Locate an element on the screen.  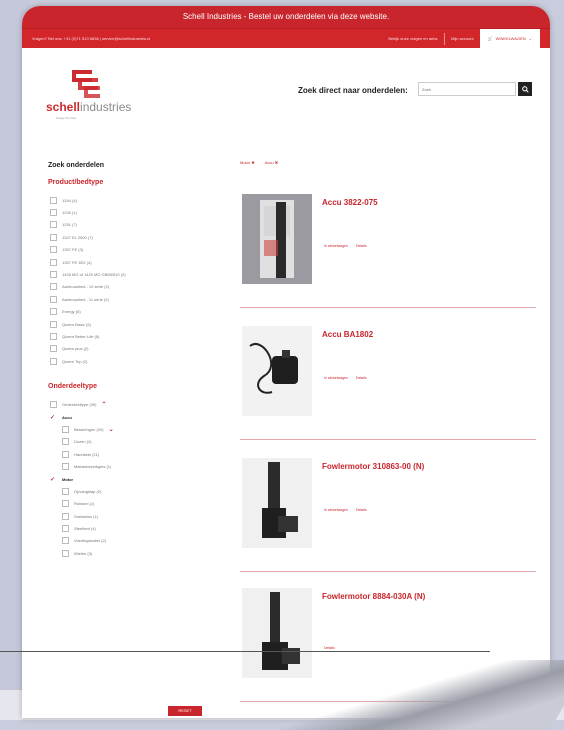
product-title: Accu 3822-075 is located at coordinates (350, 202).